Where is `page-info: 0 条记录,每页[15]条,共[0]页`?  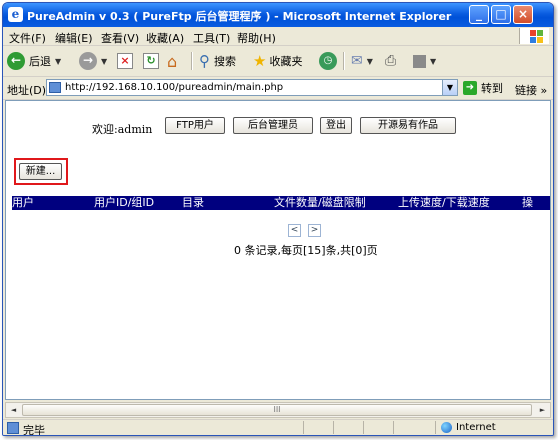 page-info: 0 条记录,每页[15]条,共[0]页 is located at coordinates (306, 250).